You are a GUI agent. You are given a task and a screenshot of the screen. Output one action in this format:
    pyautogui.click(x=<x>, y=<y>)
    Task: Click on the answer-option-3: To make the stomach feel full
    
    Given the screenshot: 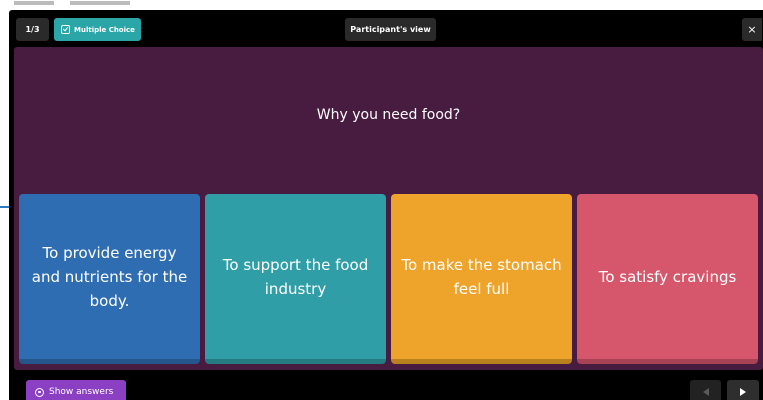 What is the action you would take?
    pyautogui.click(x=481, y=279)
    